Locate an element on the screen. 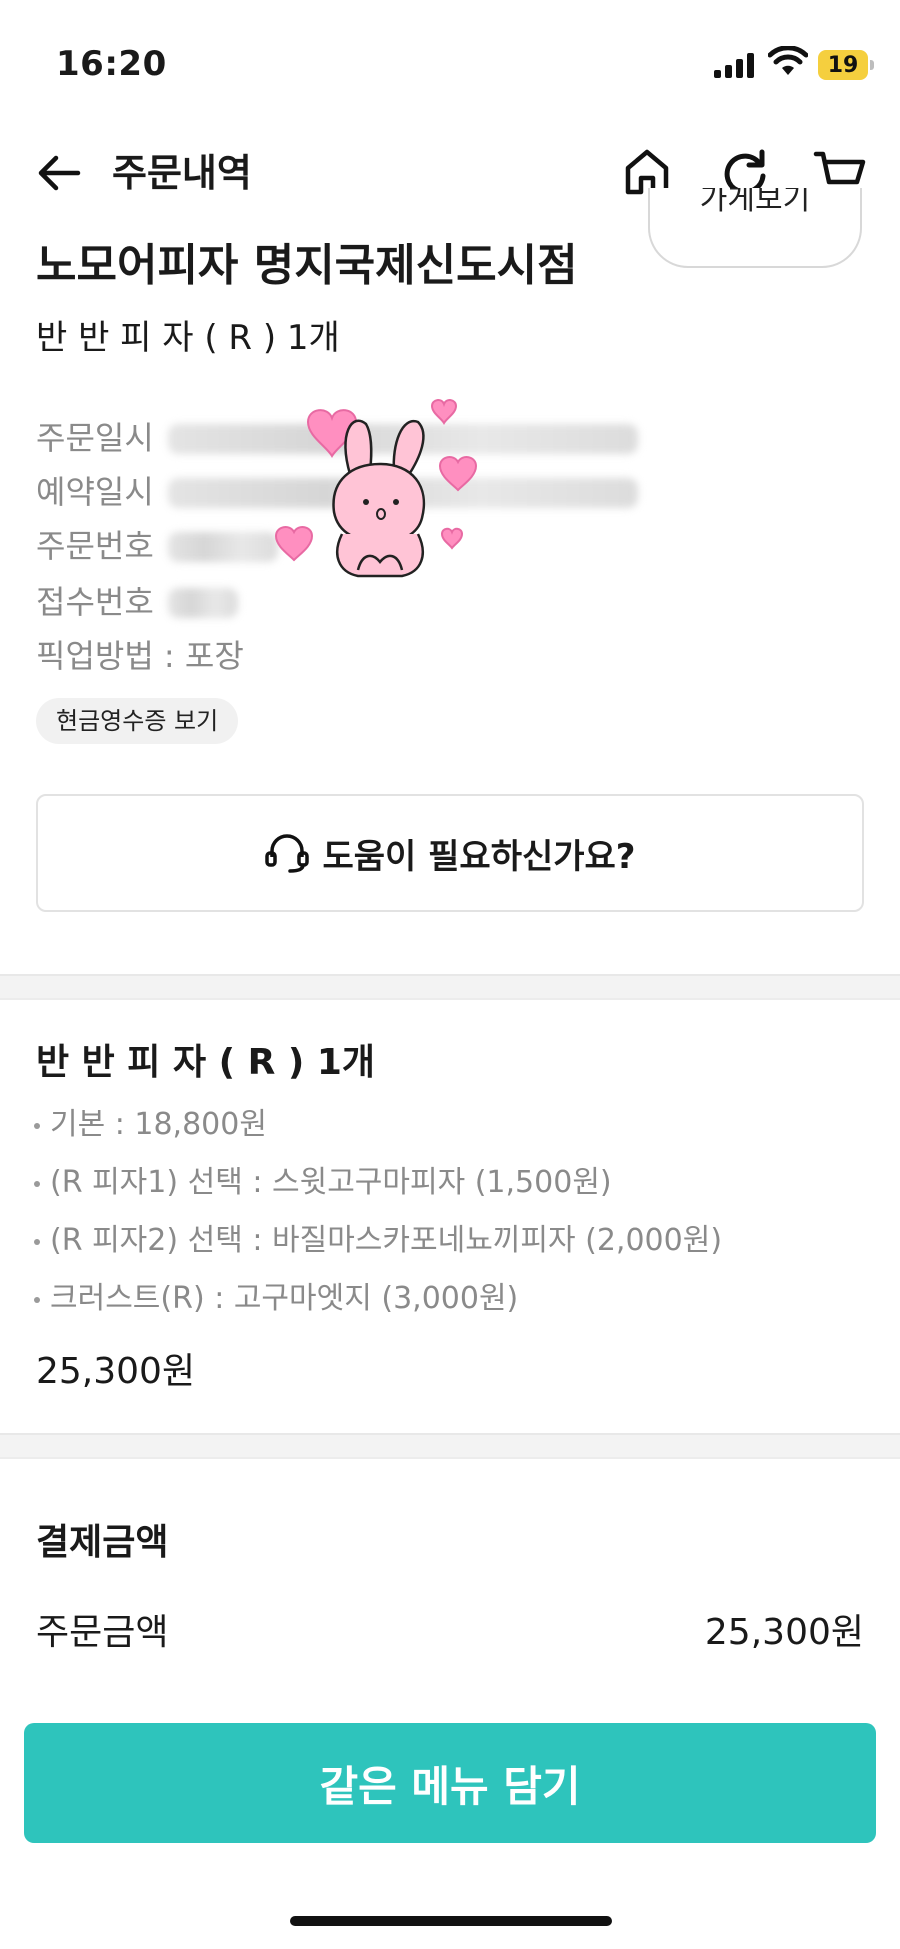 The image size is (900, 1949). menu-option: (R 피자1) 선택 : 스윗고구마피자 (1,500원) is located at coordinates (323, 1183).